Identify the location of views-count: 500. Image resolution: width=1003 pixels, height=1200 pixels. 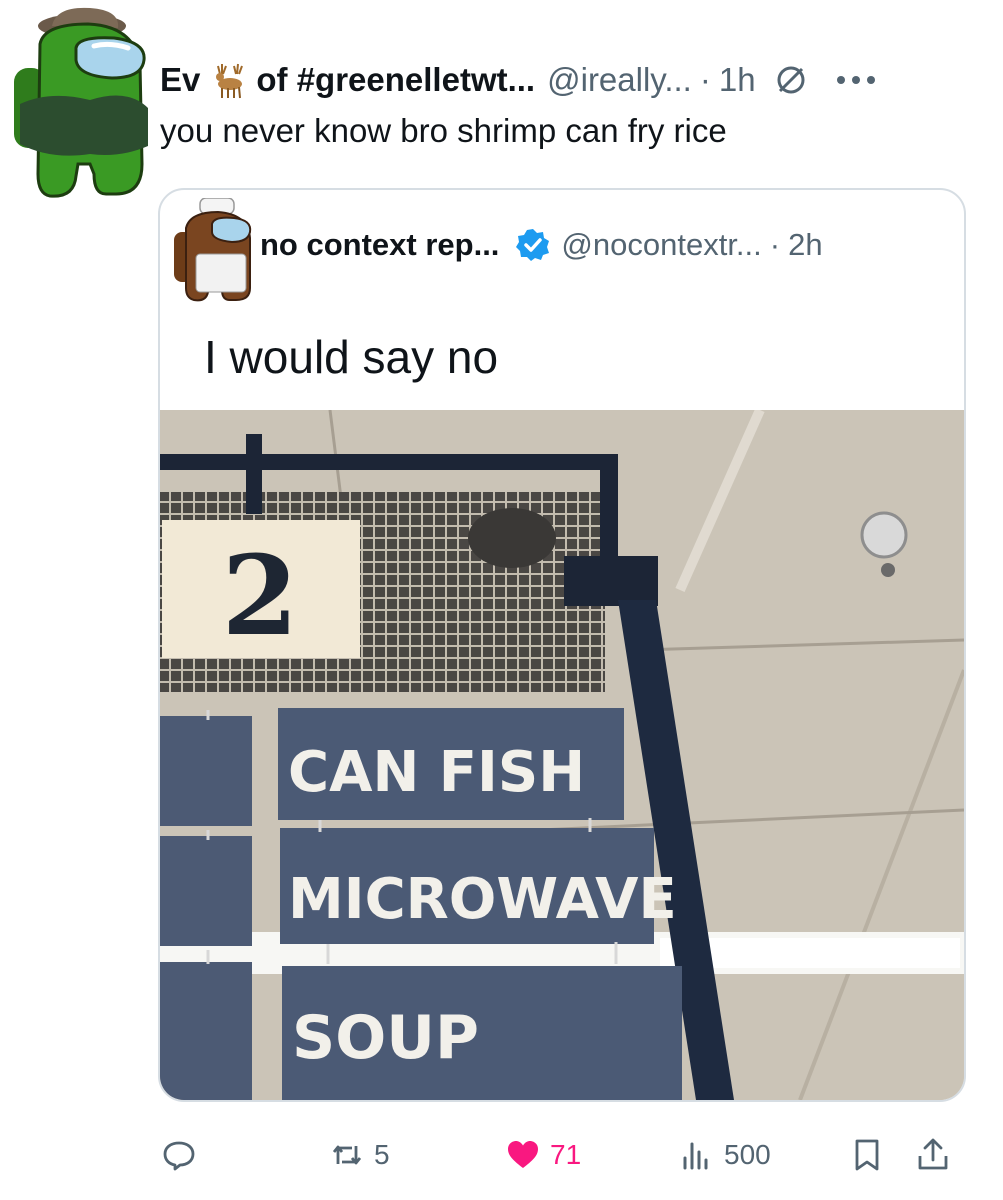
(747, 1154).